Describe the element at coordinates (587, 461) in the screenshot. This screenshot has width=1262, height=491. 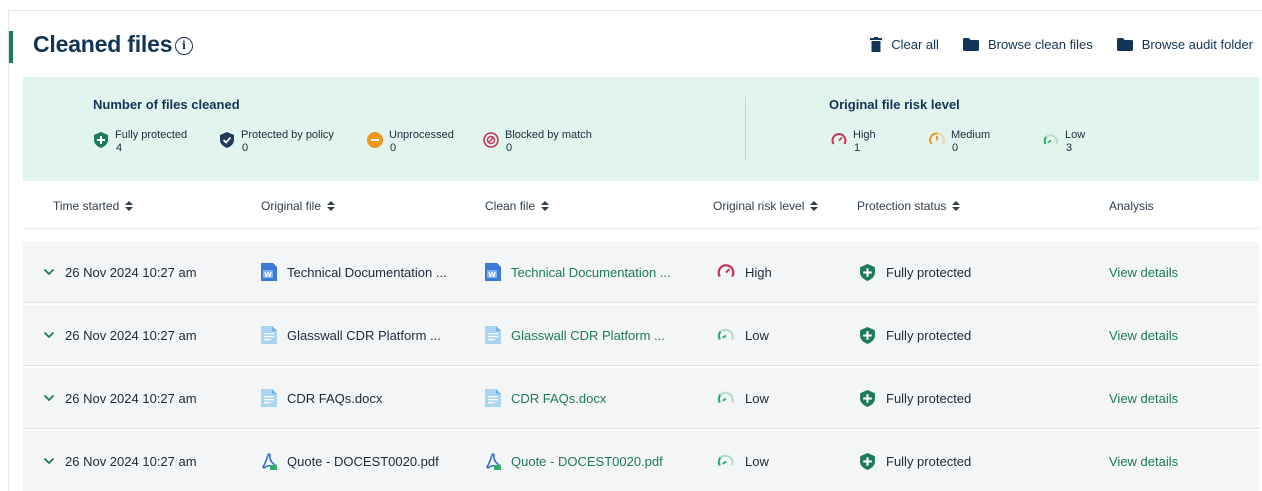
I see `clean-file-name: Quote - DOCEST0020.pdf` at that location.